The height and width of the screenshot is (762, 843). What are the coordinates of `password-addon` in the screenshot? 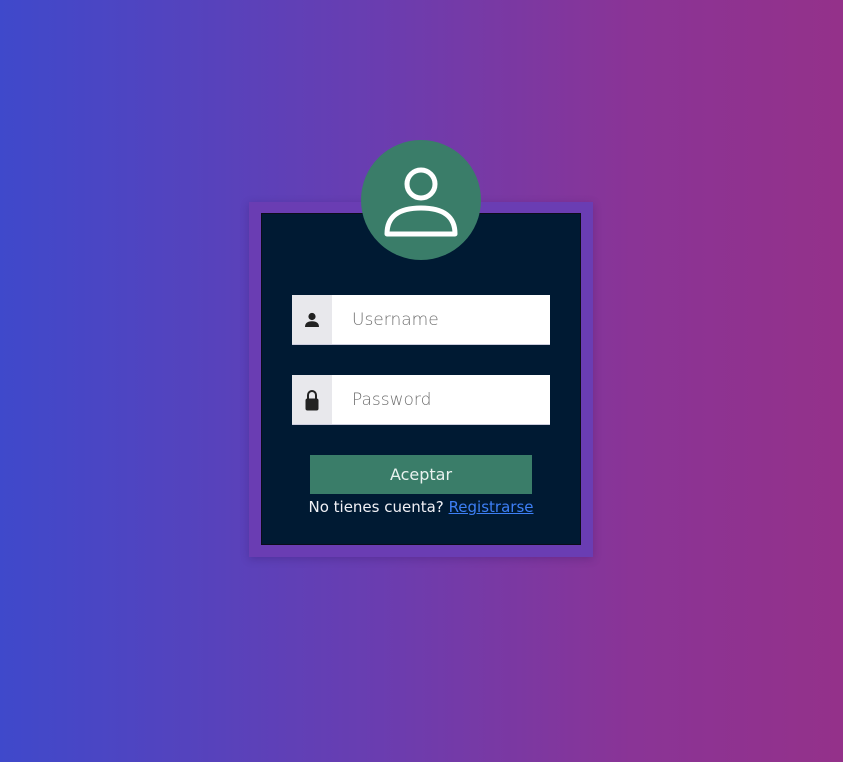 It's located at (312, 399).